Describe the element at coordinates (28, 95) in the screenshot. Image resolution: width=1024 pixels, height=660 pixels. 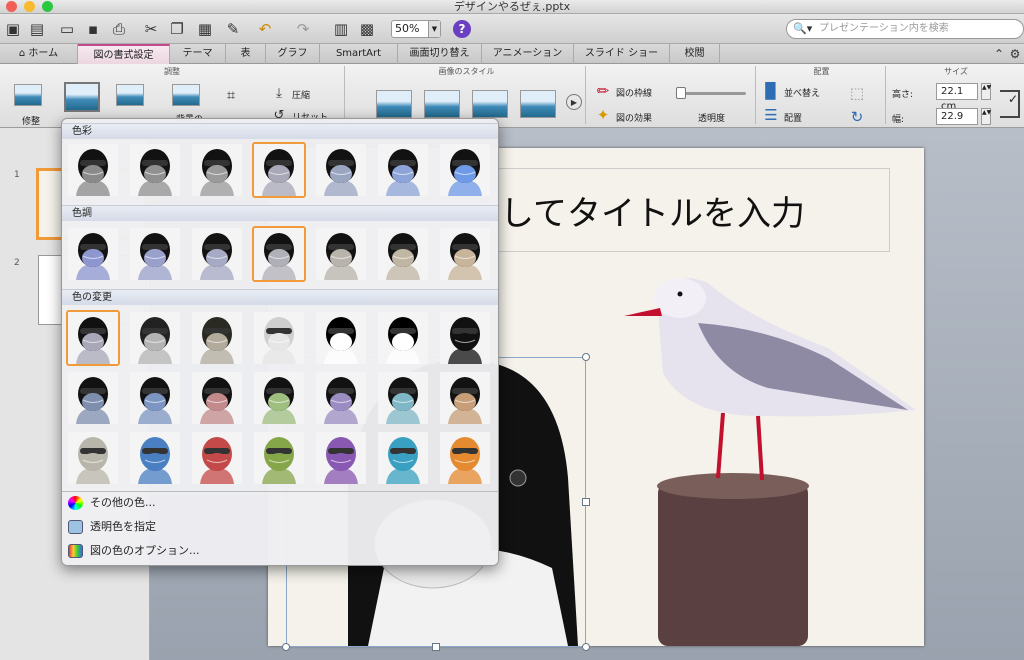
I see `corrections-icon` at that location.